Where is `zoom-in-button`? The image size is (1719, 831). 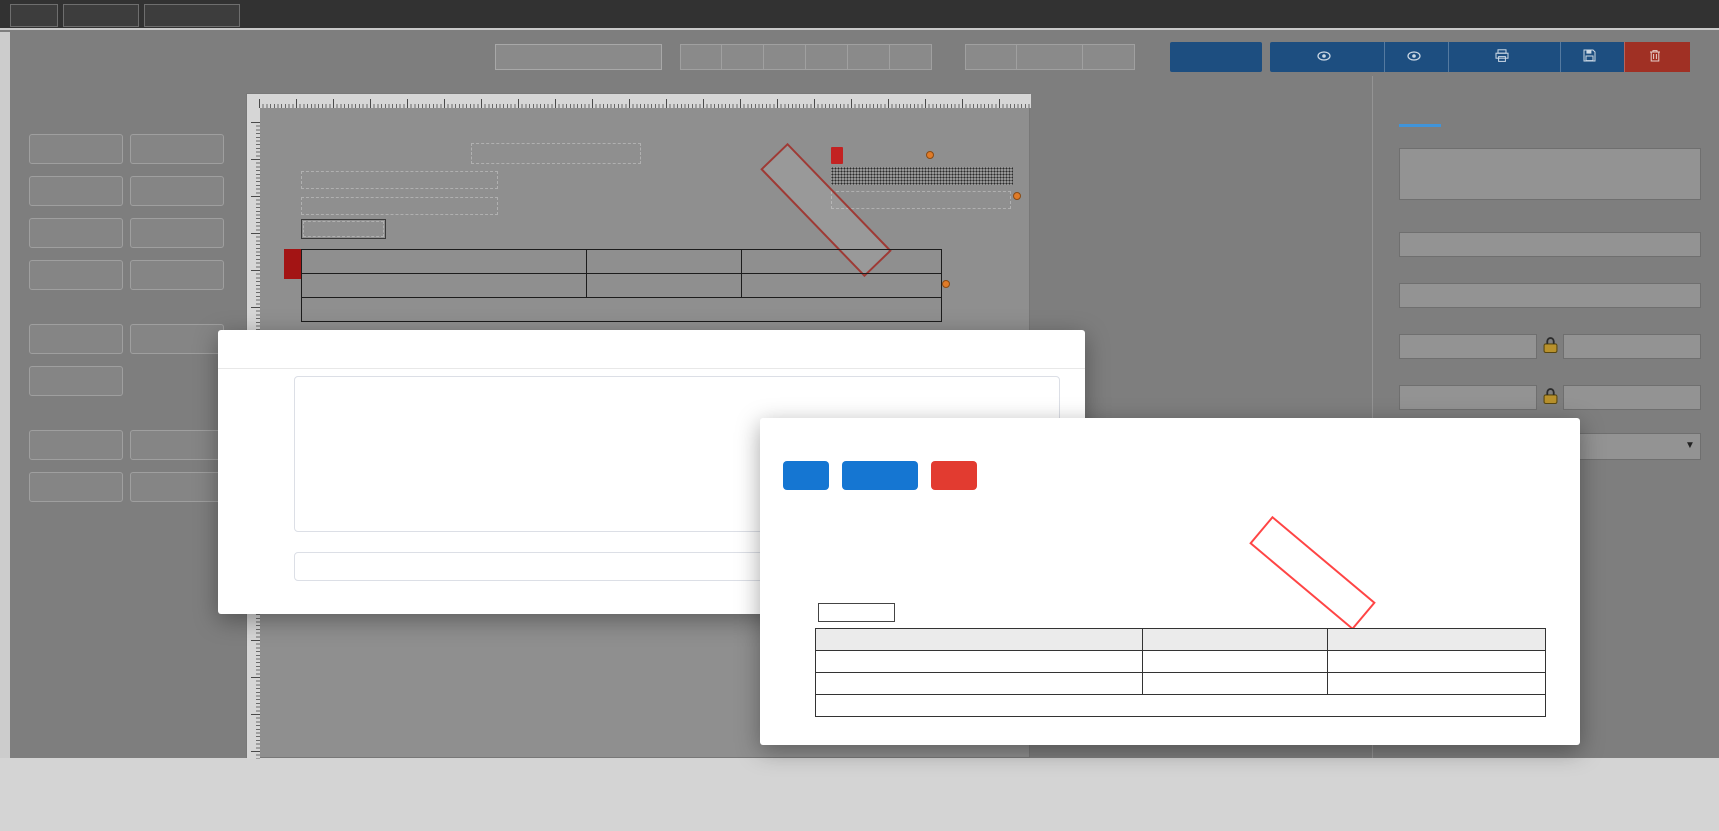 zoom-in-button is located at coordinates (1109, 57).